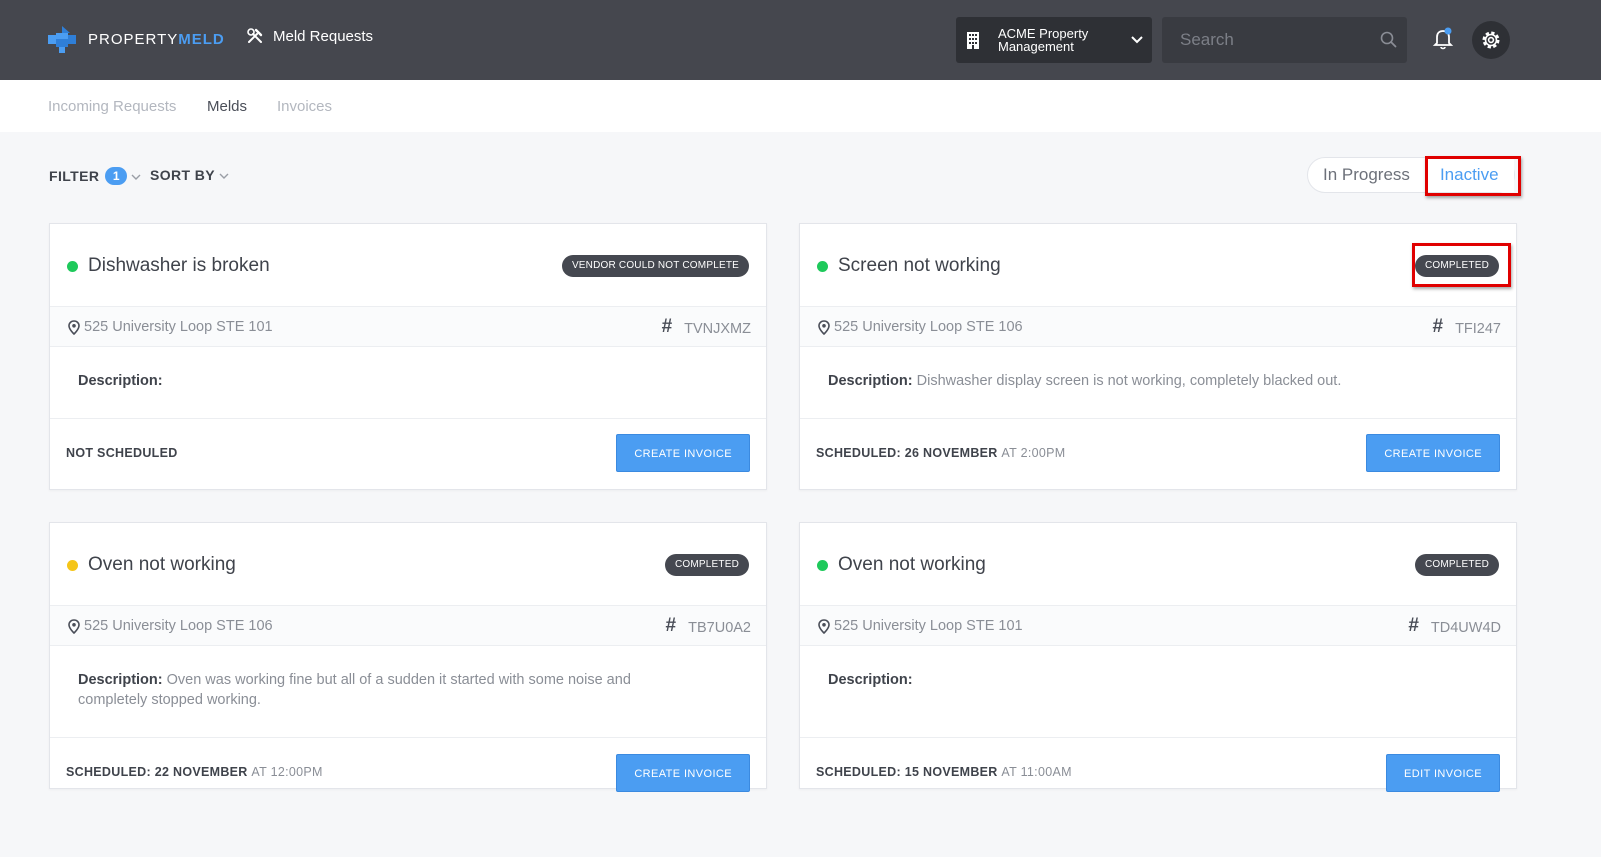 Image resolution: width=1601 pixels, height=857 pixels. Describe the element at coordinates (1043, 40) in the screenshot. I see `organization-name: ACME Property Management` at that location.